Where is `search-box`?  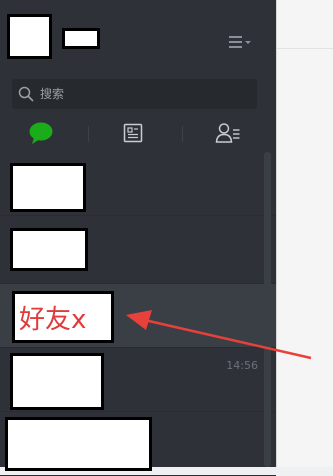
search-box is located at coordinates (134, 94).